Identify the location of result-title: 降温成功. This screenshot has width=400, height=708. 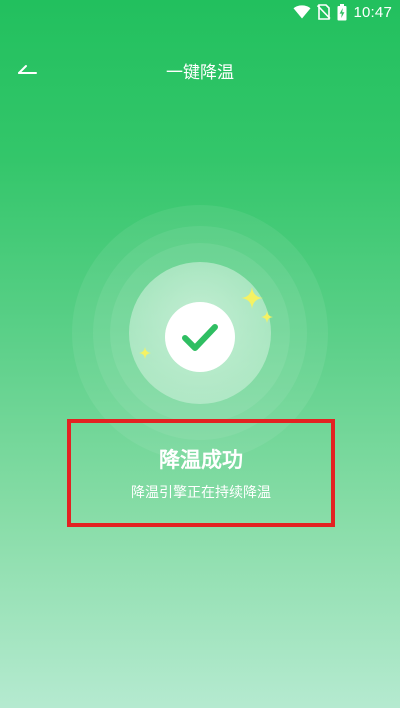
(201, 460).